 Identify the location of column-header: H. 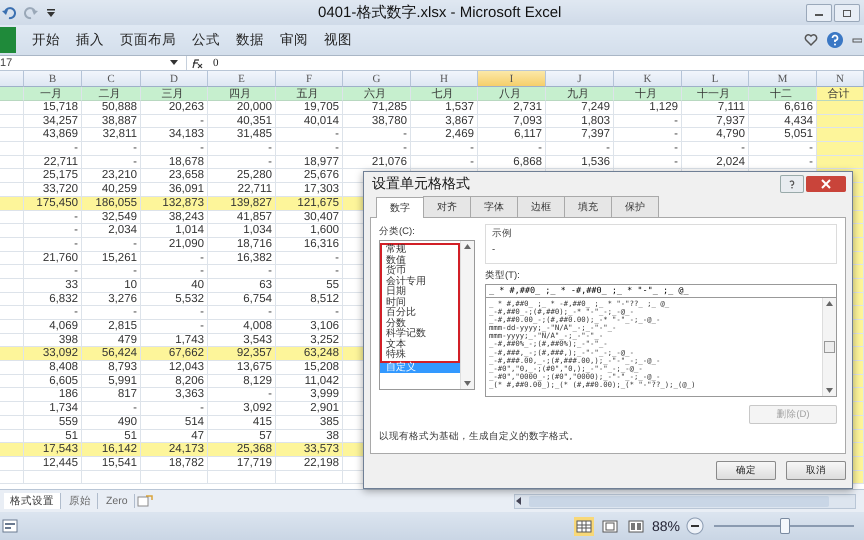
(444, 79).